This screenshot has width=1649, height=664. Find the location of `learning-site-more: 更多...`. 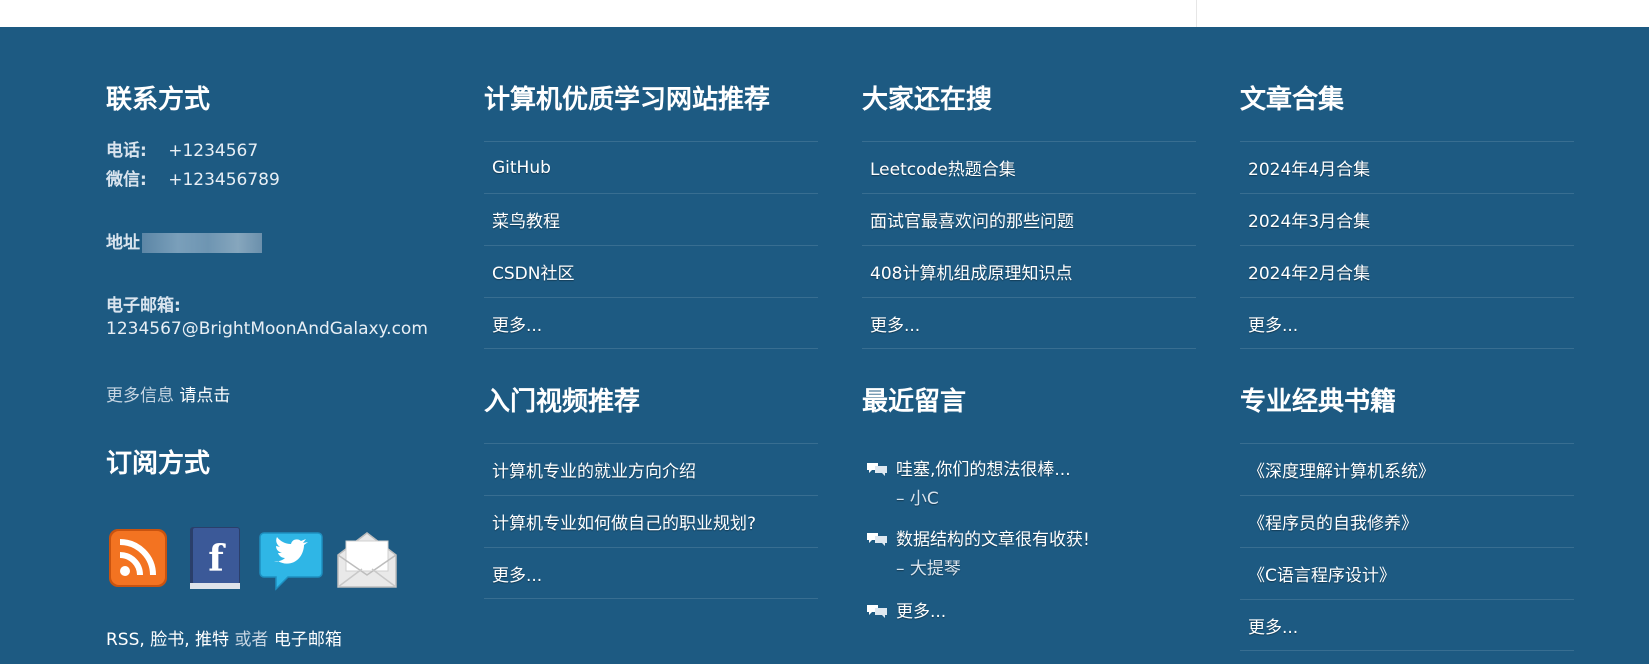

learning-site-more: 更多... is located at coordinates (651, 323).